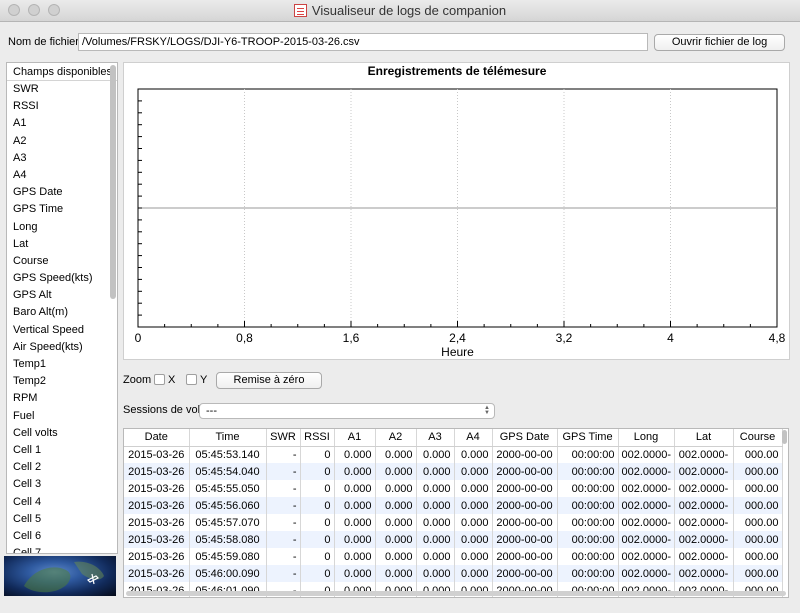  Describe the element at coordinates (62, 89) in the screenshot. I see `field-item: SWR` at that location.